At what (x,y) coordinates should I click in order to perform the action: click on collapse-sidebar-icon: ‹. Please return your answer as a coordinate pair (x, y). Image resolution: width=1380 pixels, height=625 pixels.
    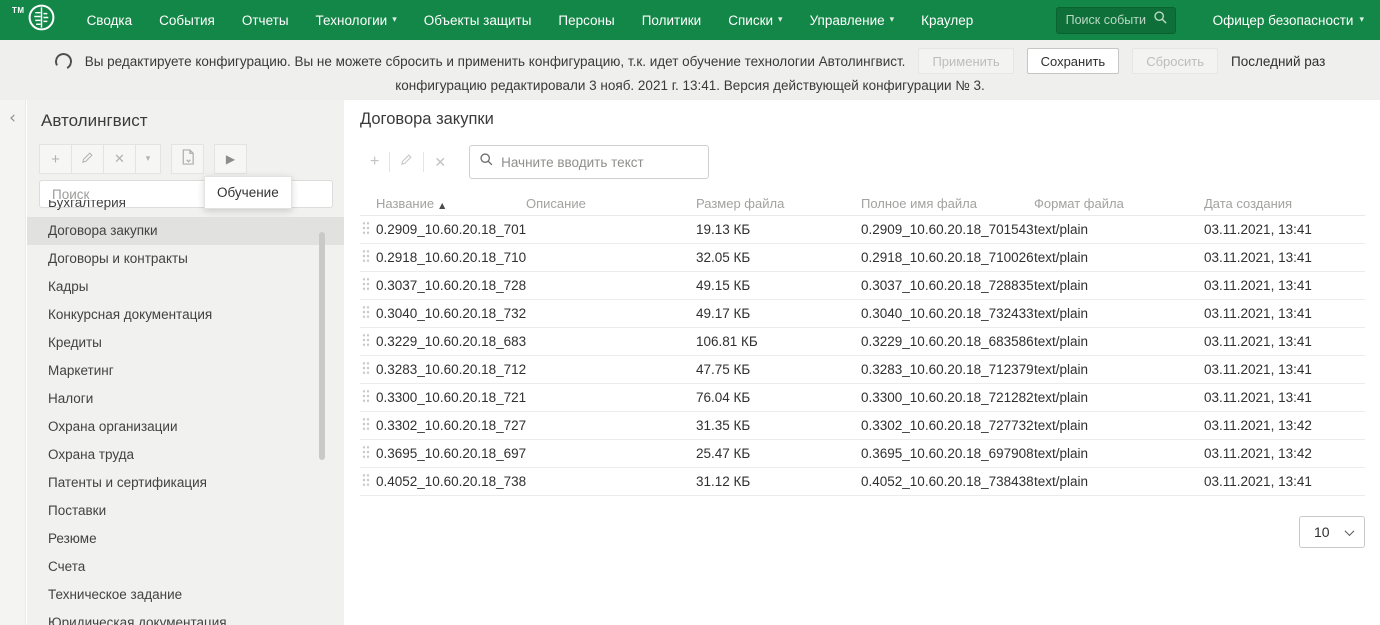
    Looking at the image, I should click on (12, 118).